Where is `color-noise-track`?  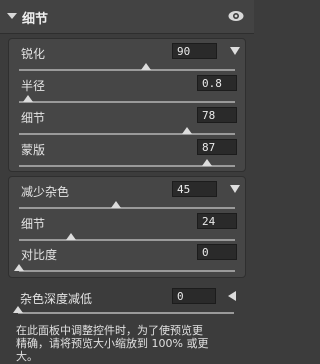
color-noise-track is located at coordinates (126, 313).